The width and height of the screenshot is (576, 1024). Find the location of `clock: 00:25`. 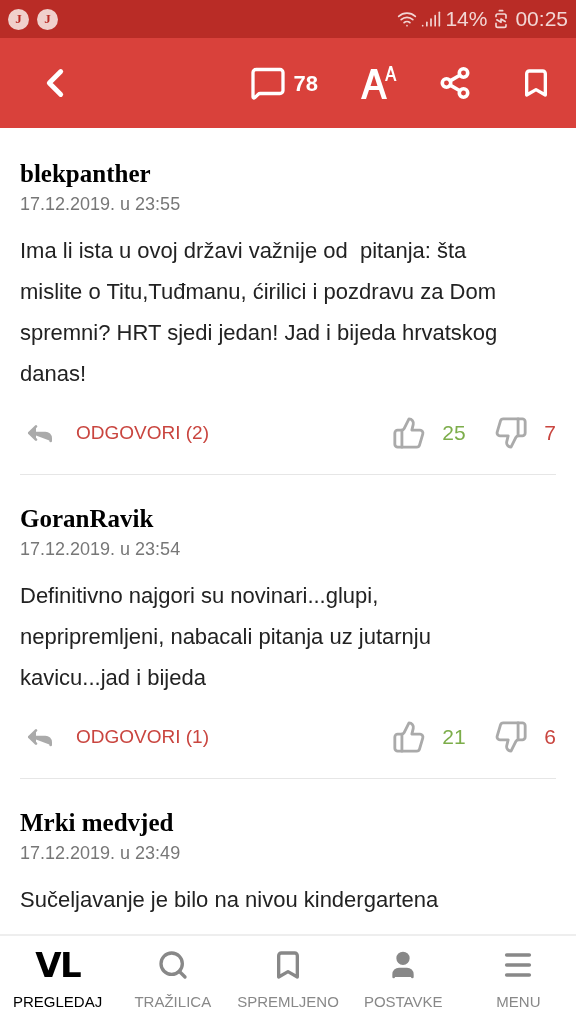

clock: 00:25 is located at coordinates (541, 19).